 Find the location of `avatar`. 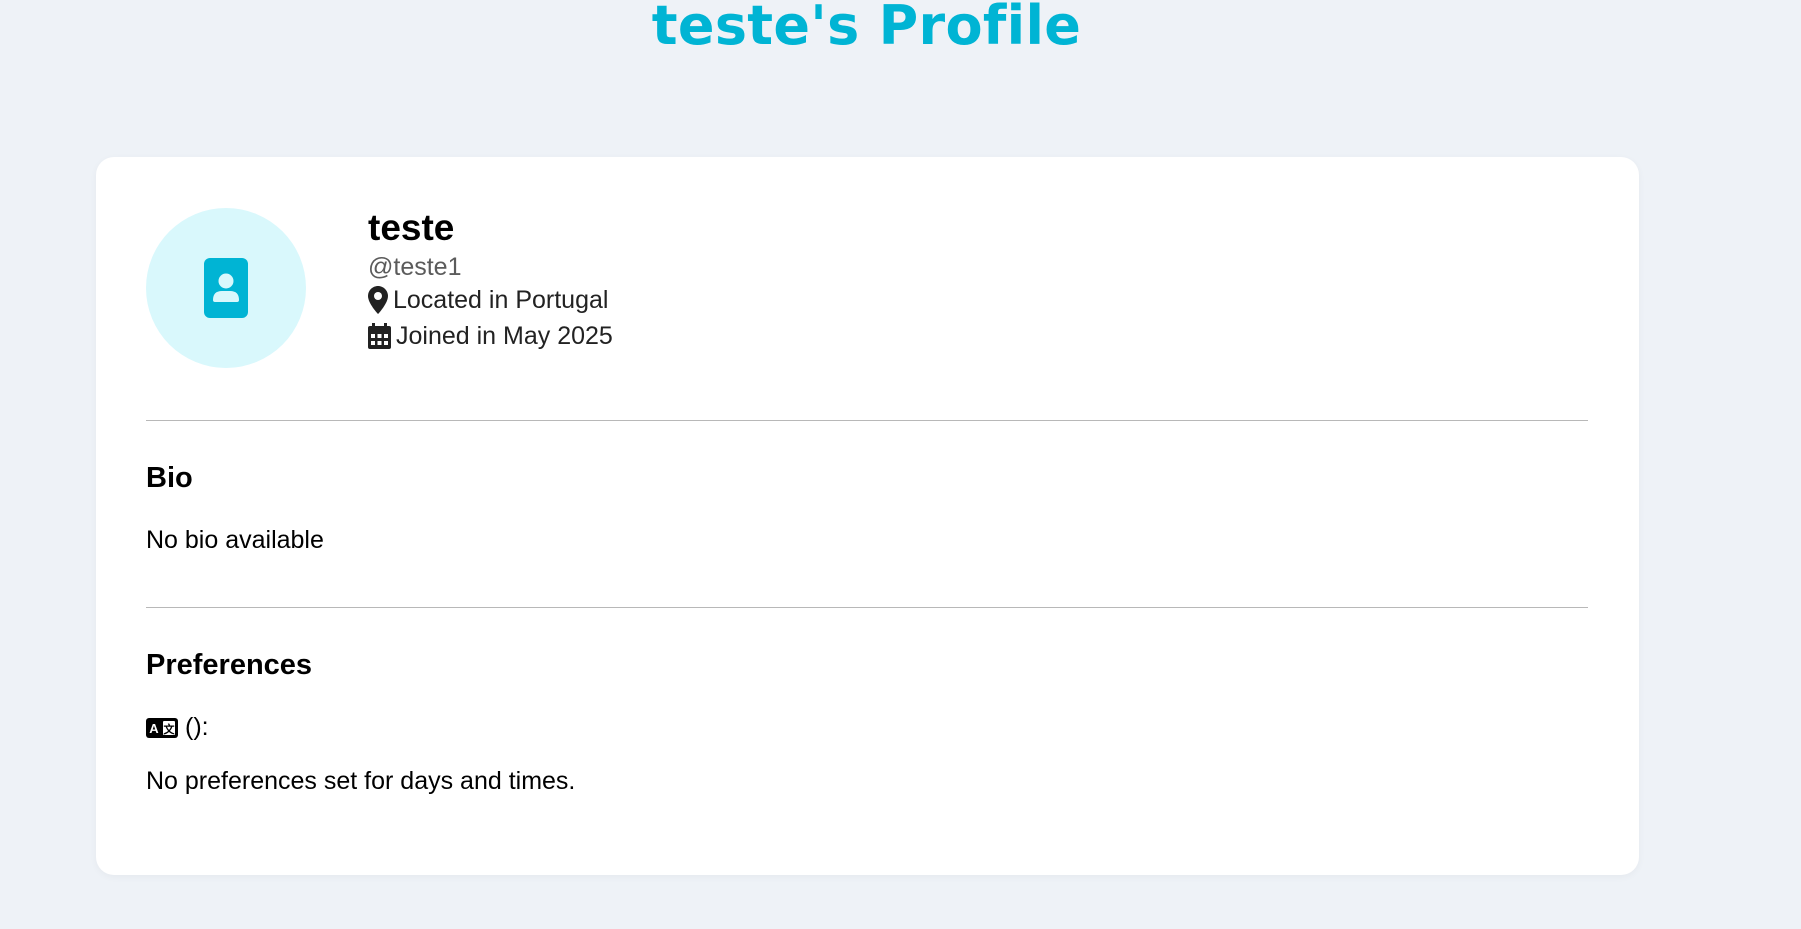

avatar is located at coordinates (226, 288).